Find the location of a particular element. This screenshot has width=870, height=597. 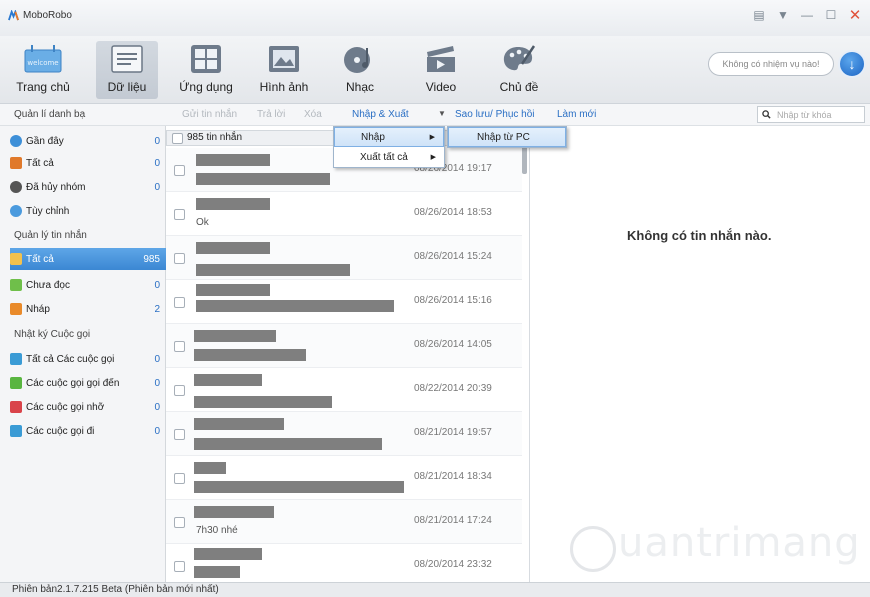

dropdown-icon: ▼ is located at coordinates (783, 15).